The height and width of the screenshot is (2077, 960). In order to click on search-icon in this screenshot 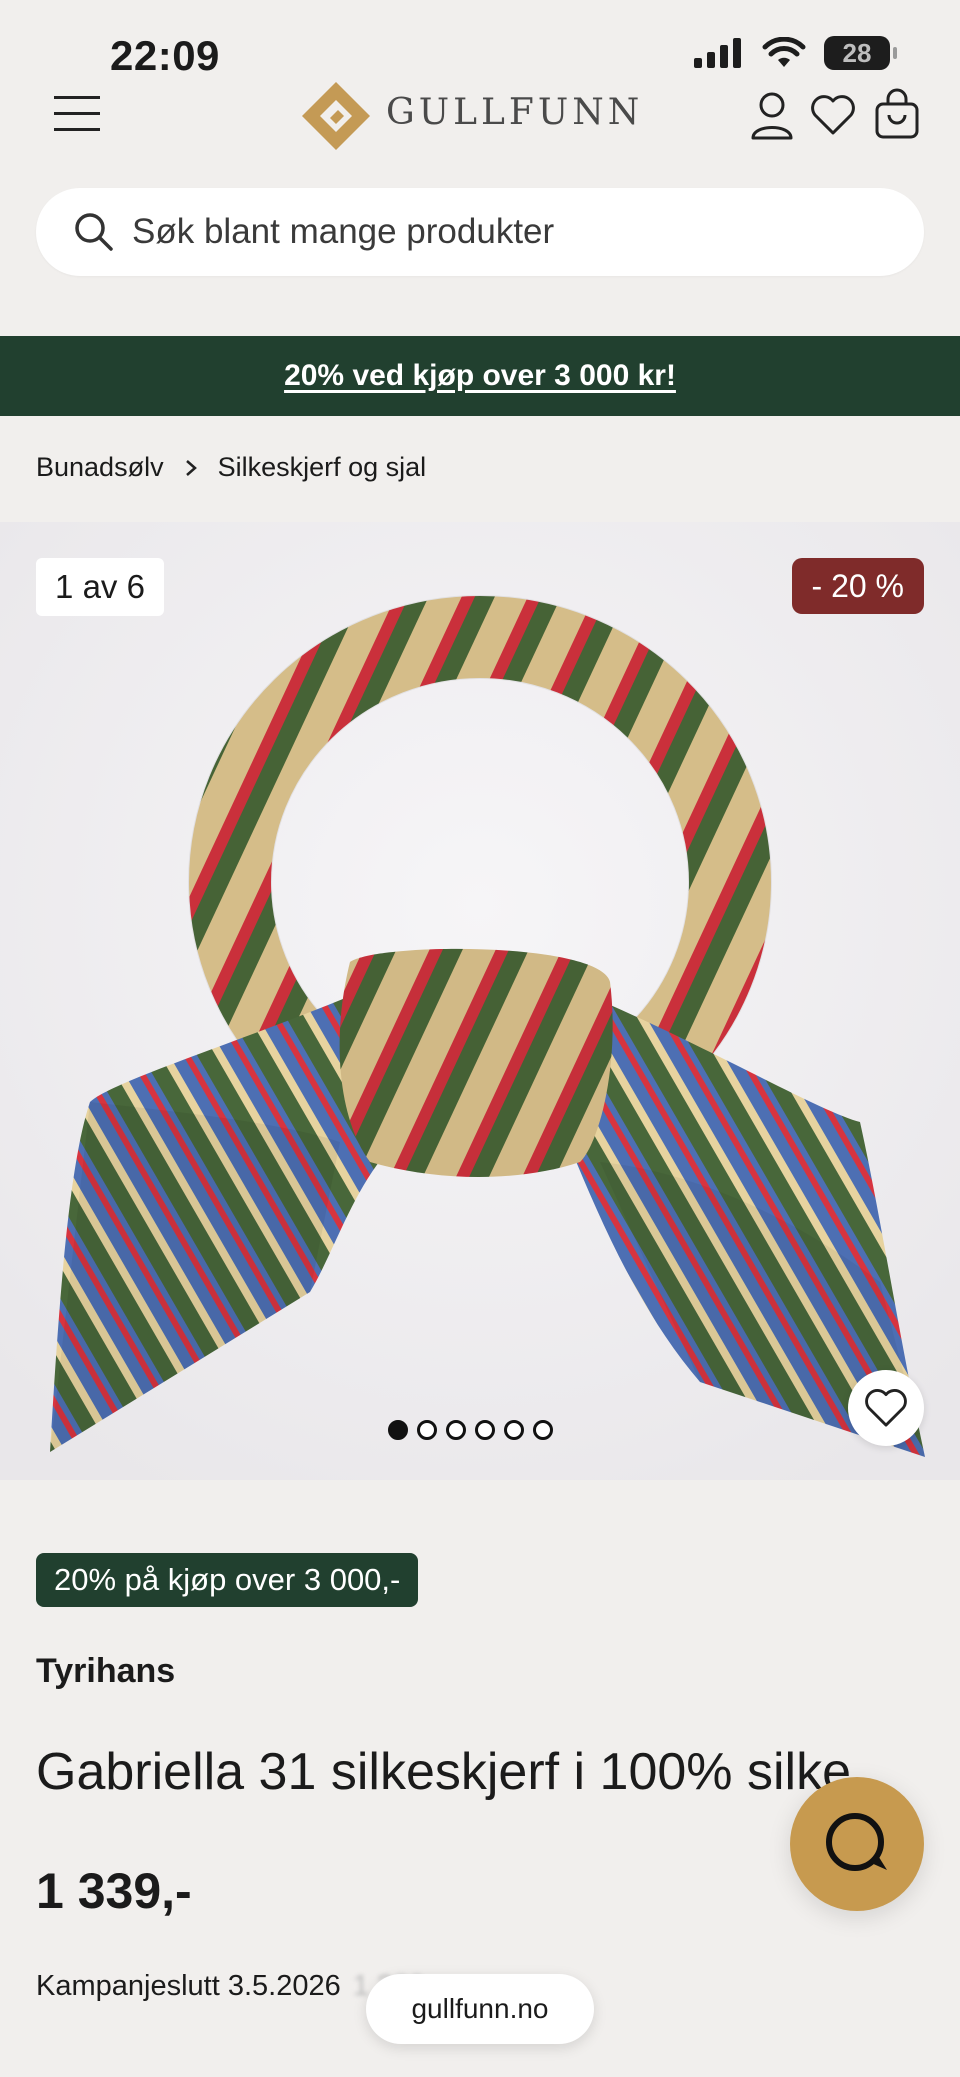, I will do `click(94, 232)`.